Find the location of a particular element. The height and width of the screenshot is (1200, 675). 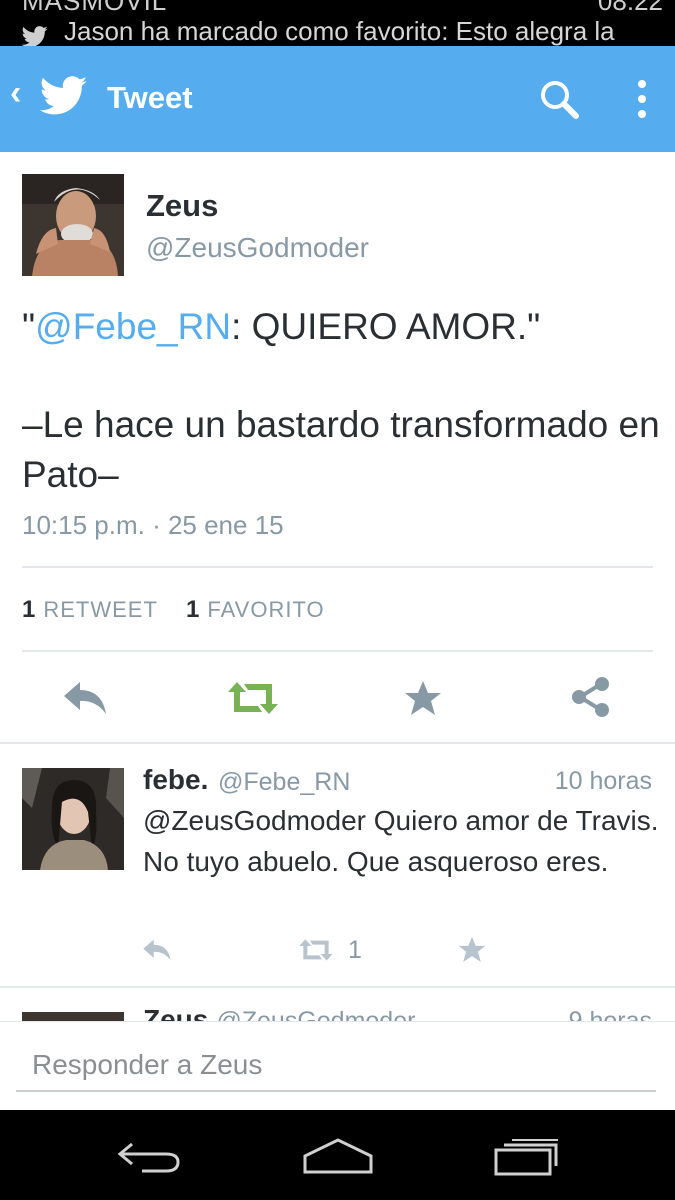

favorite-icon is located at coordinates (423, 698).